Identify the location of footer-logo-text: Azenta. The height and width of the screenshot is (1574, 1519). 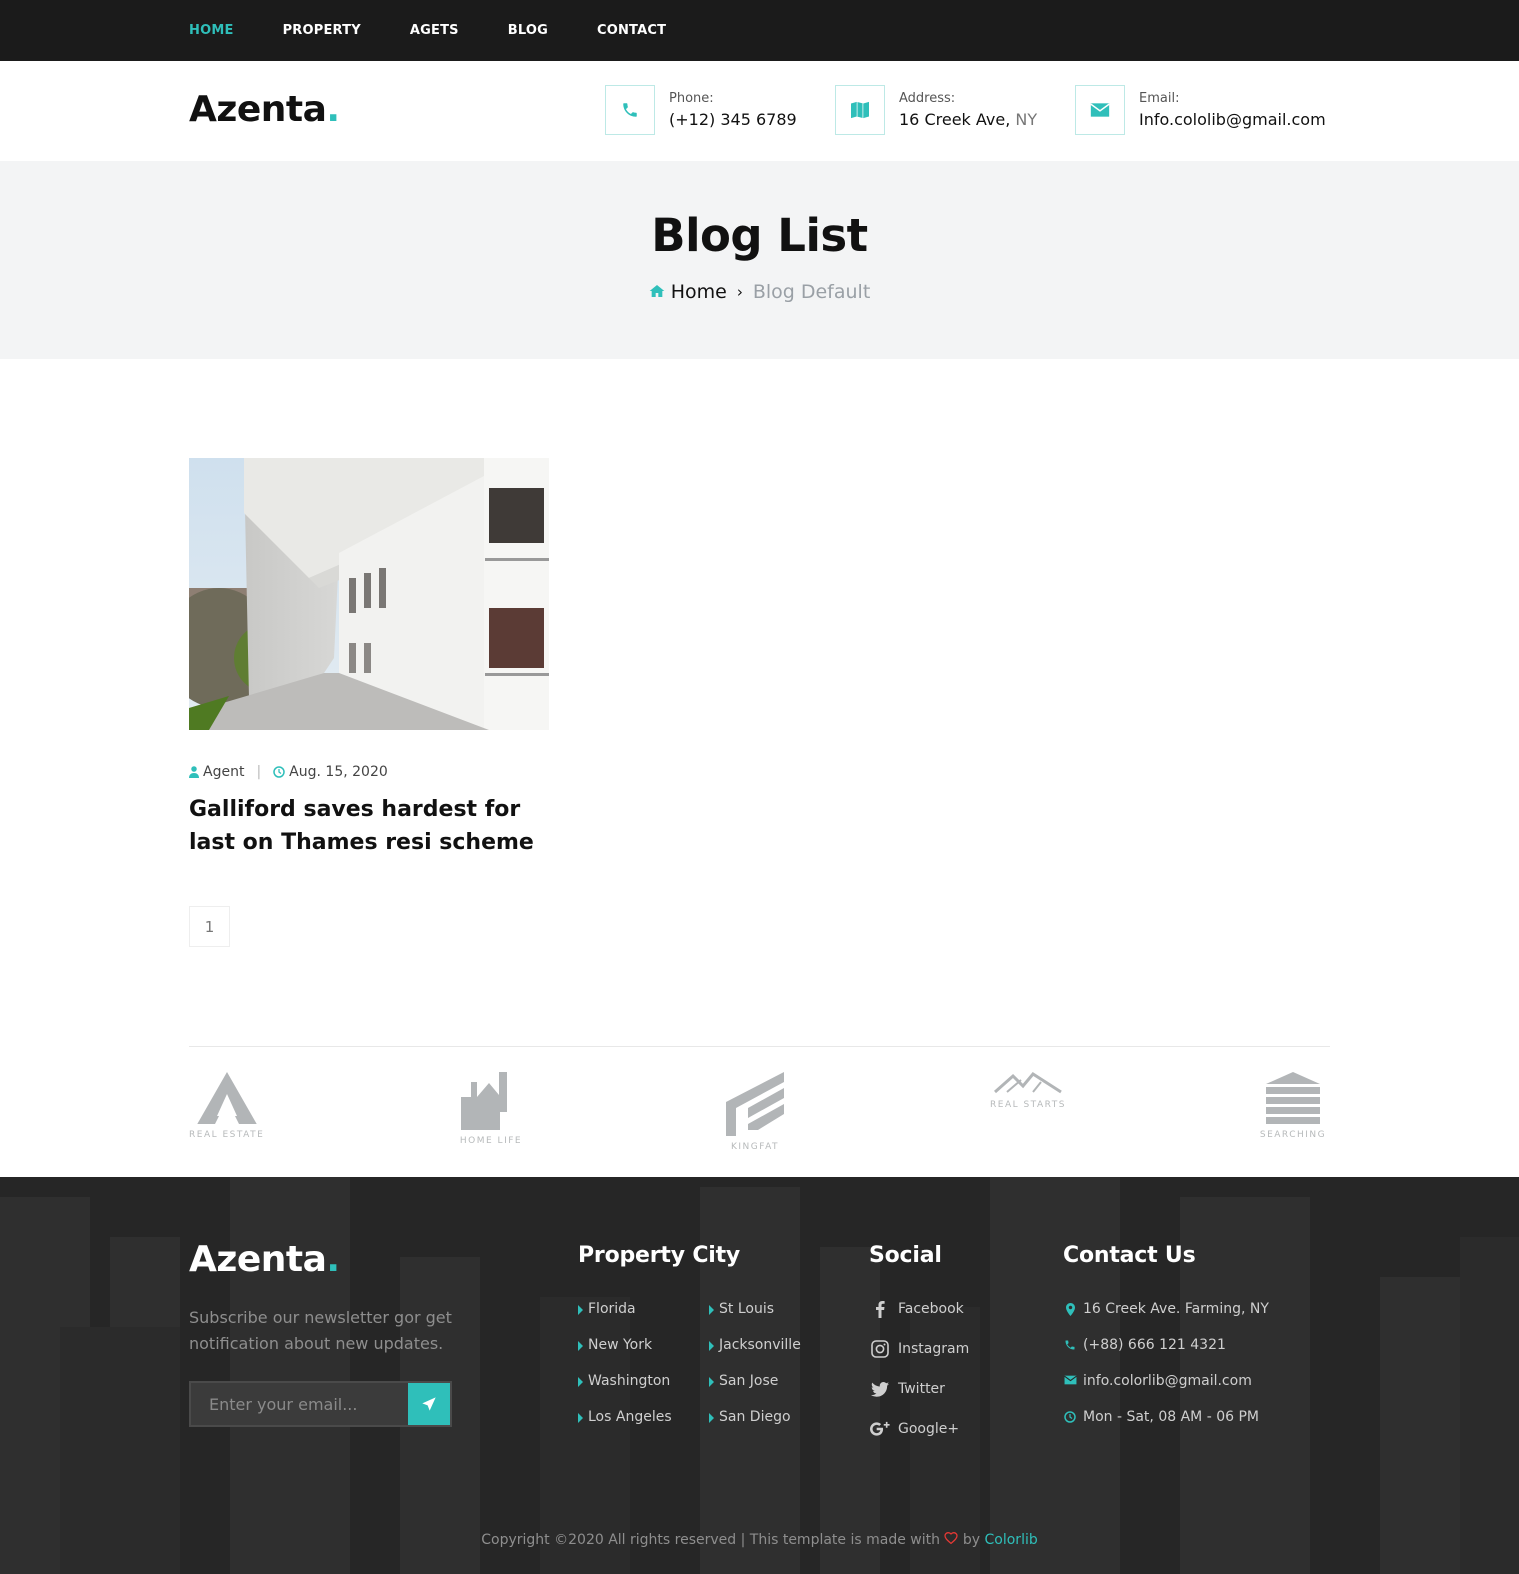
(258, 1259).